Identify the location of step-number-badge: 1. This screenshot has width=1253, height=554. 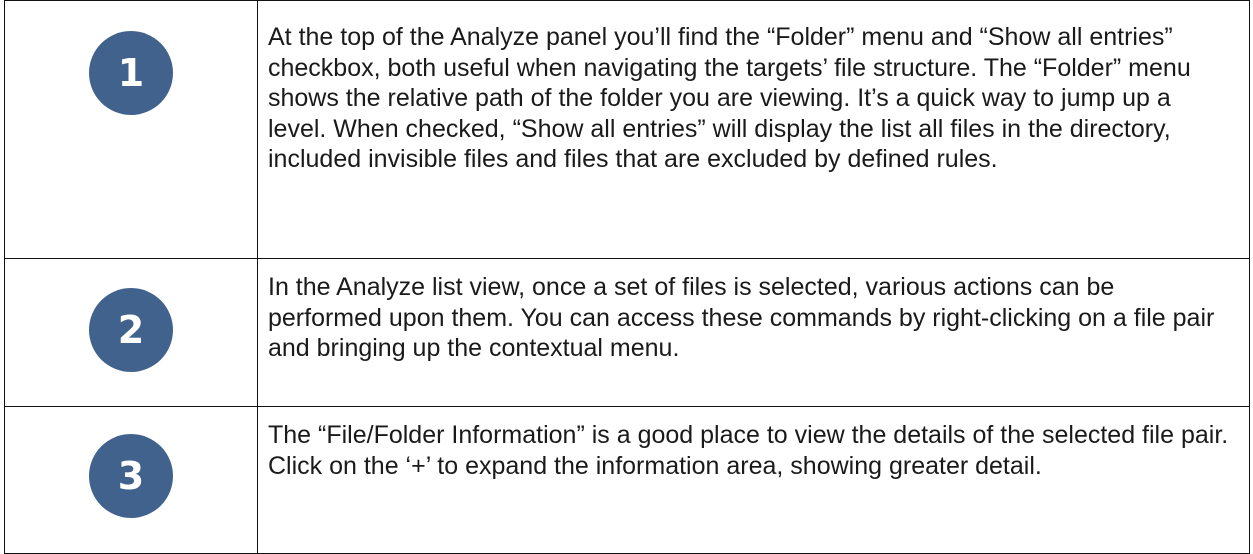
(131, 73).